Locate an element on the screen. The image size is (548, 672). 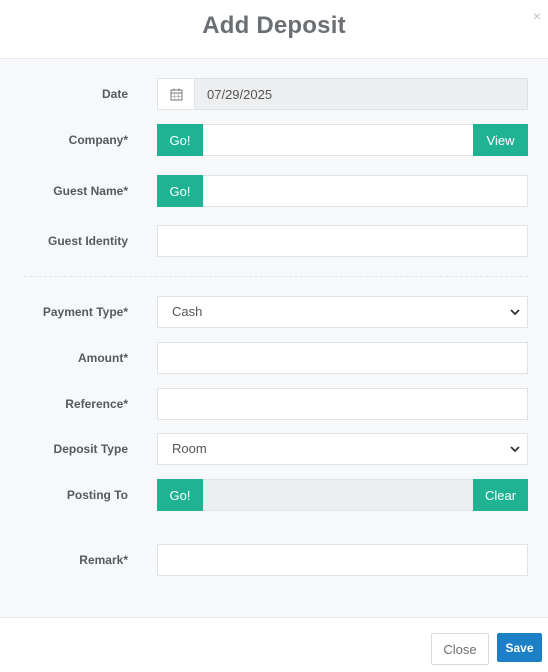
reference-input is located at coordinates (342, 404).